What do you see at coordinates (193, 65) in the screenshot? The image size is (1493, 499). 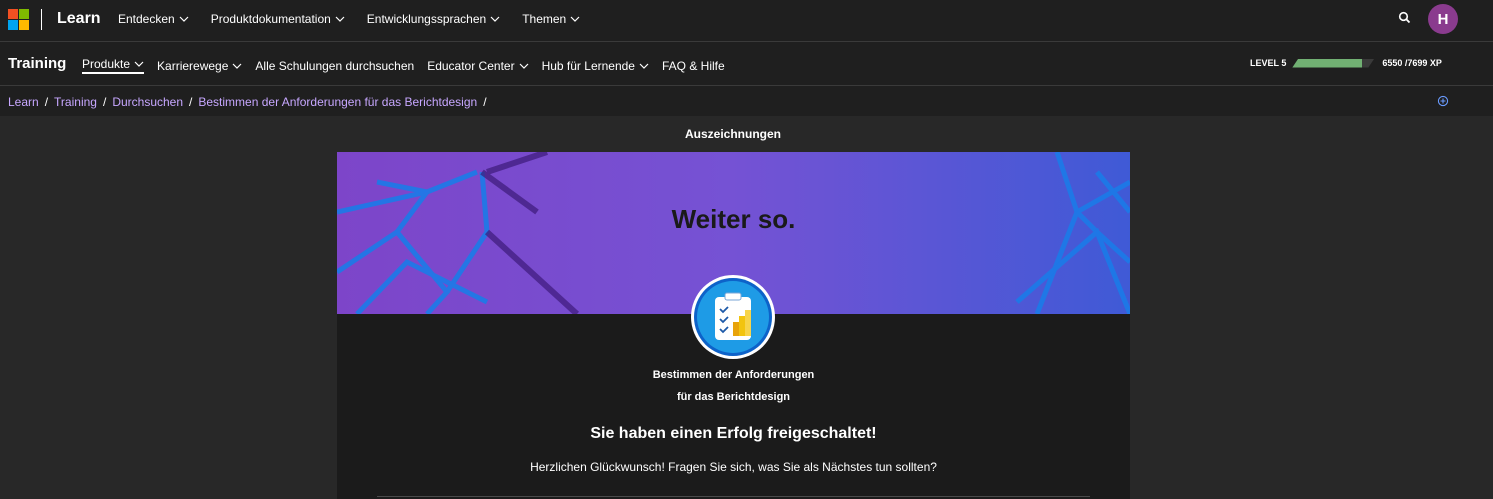 I see `menu-label: Karrierewege` at bounding box center [193, 65].